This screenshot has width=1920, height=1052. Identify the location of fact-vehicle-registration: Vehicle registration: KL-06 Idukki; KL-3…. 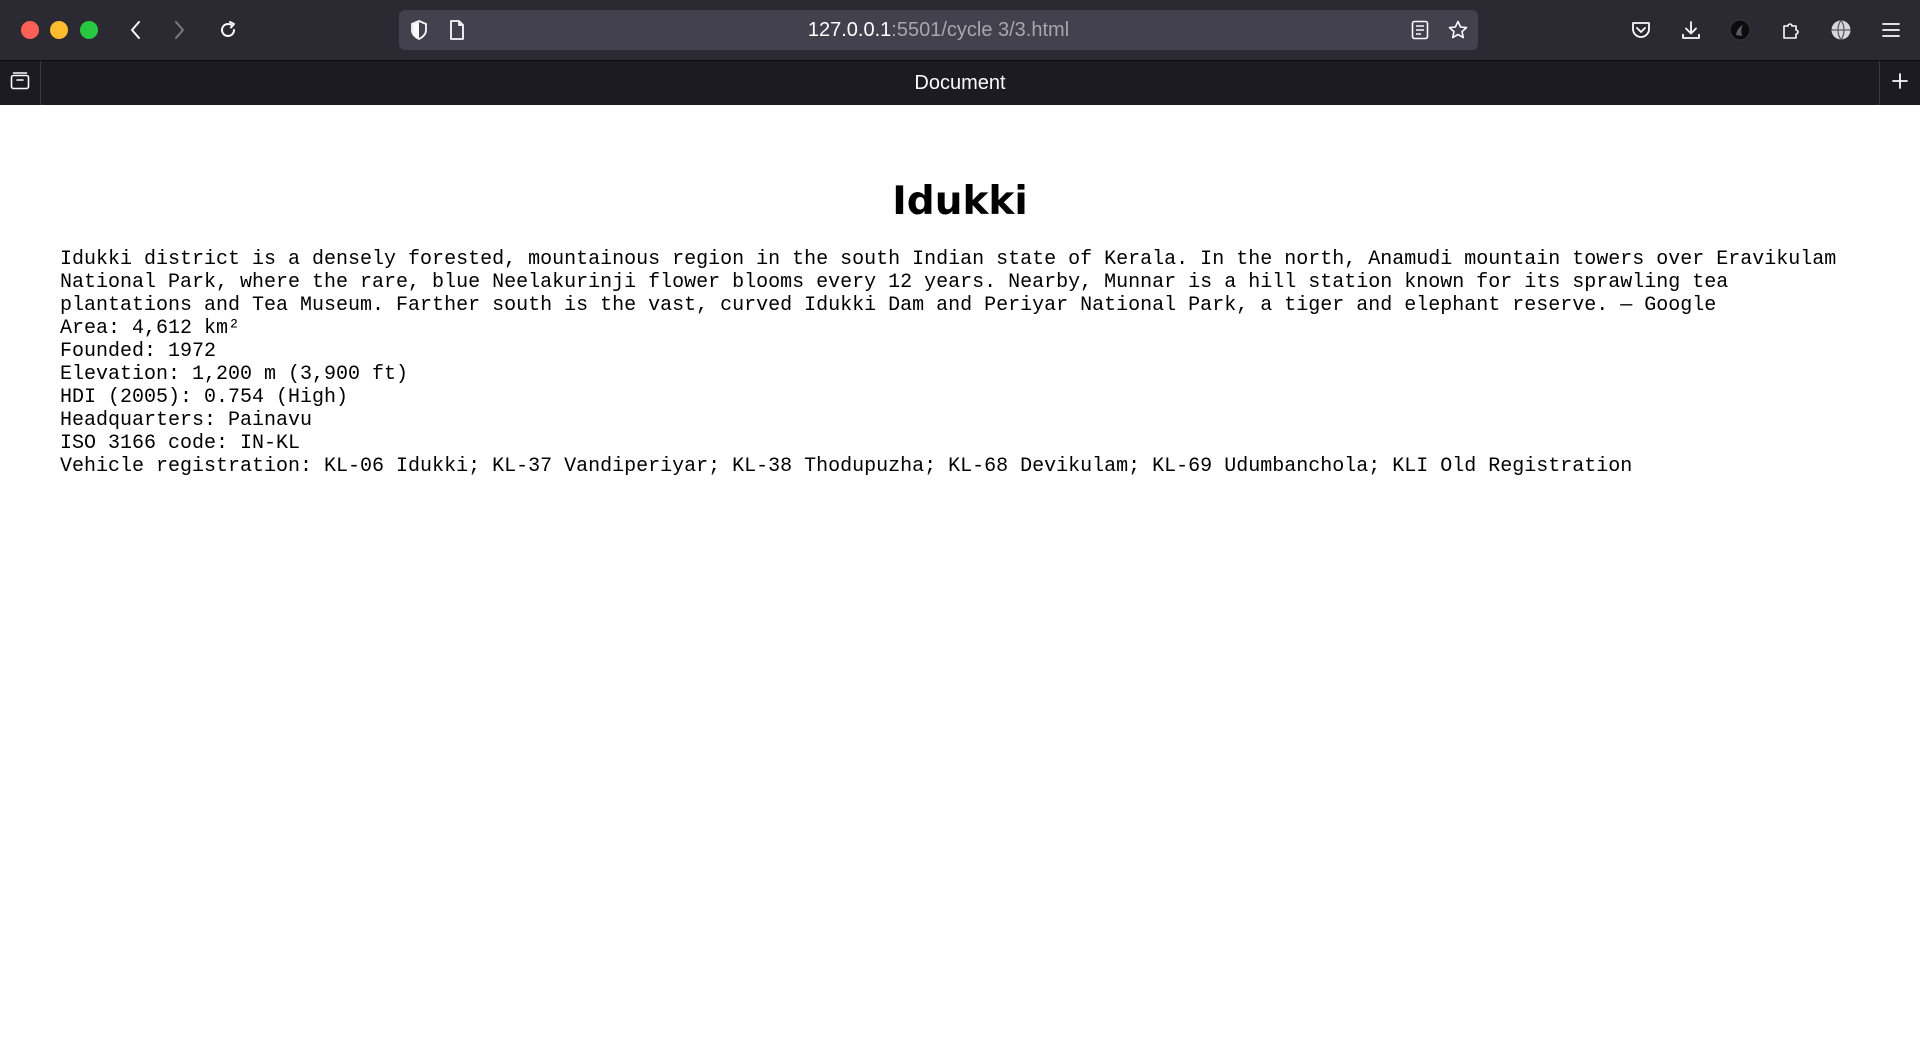
(846, 466).